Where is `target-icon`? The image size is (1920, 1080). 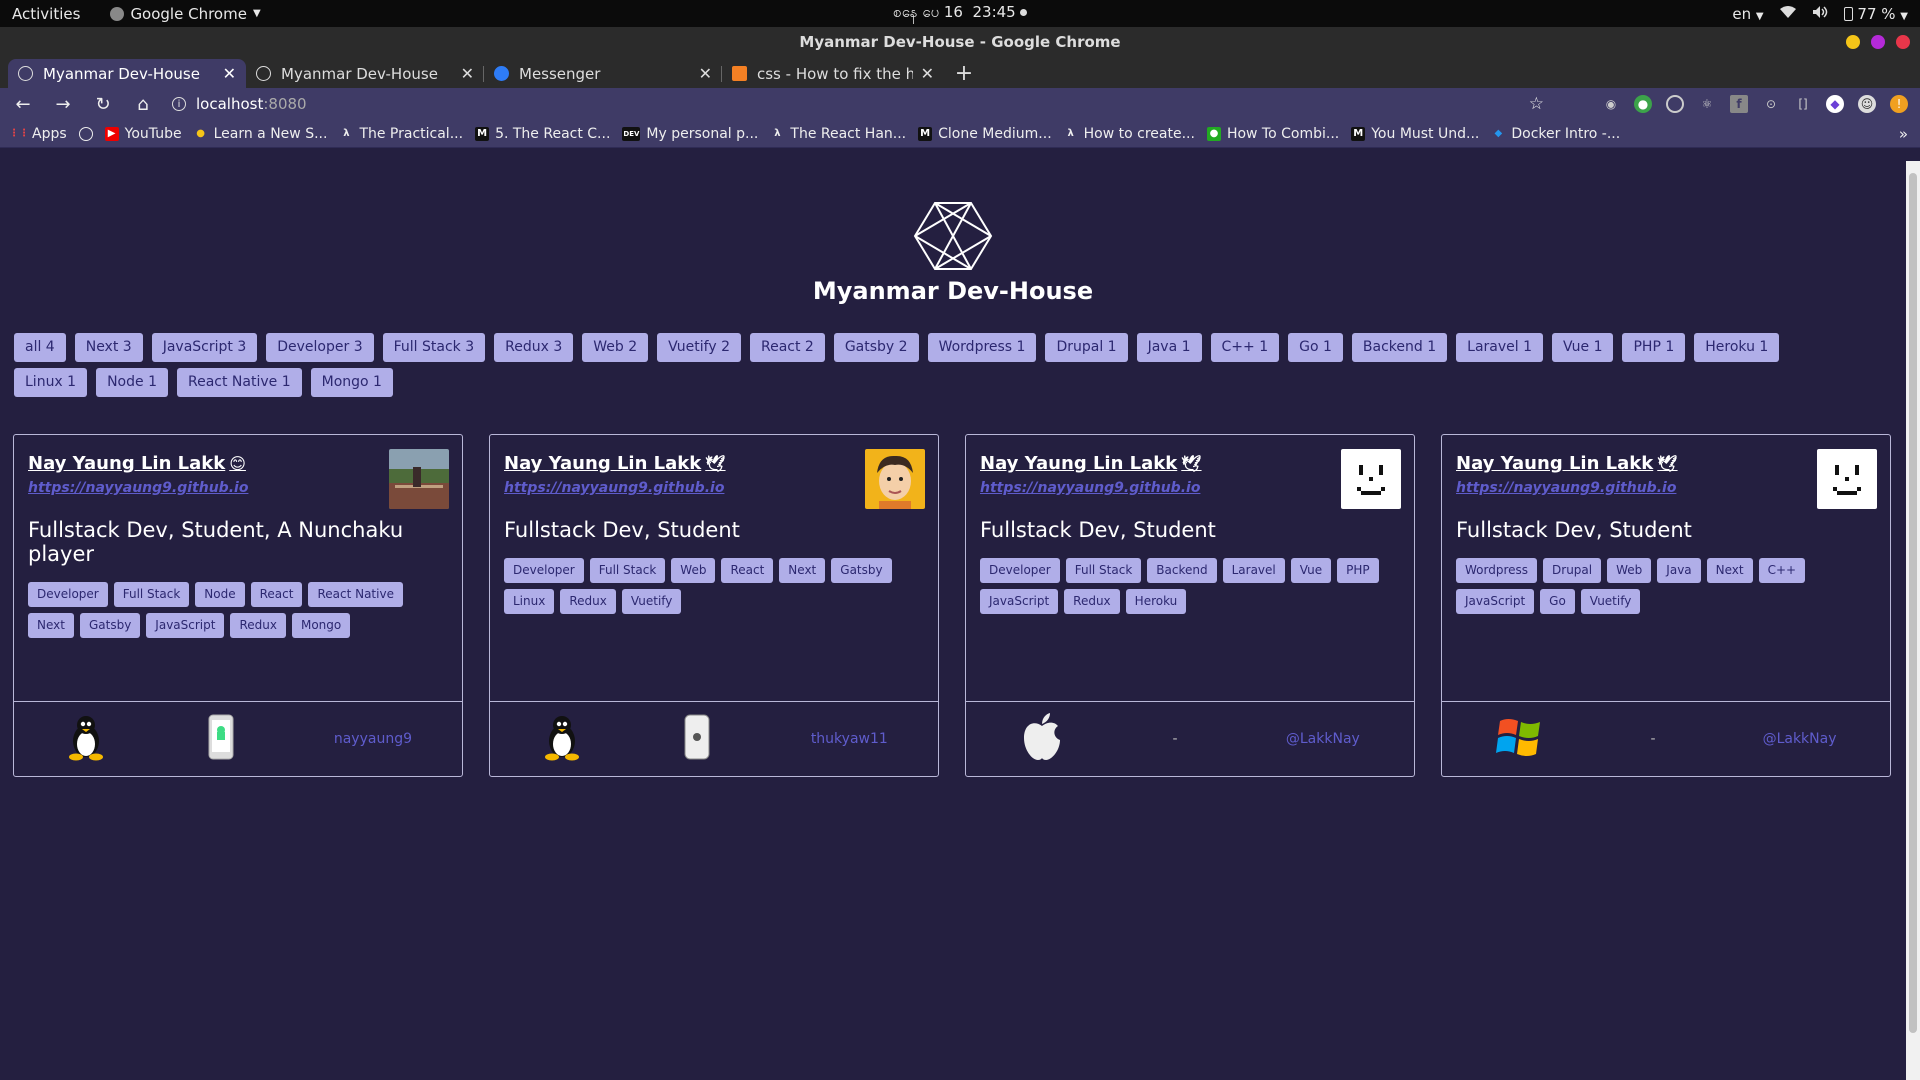
target-icon is located at coordinates (1675, 104).